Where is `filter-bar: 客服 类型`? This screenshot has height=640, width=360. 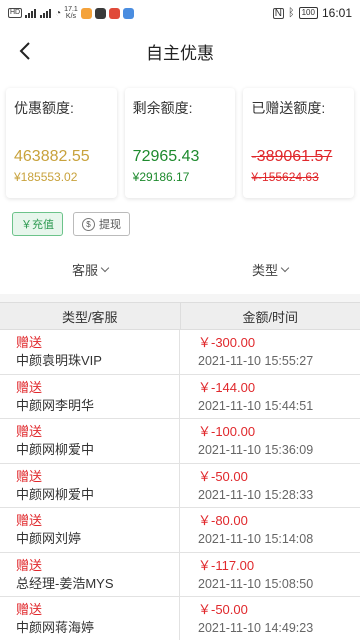 filter-bar: 客服 类型 is located at coordinates (180, 269).